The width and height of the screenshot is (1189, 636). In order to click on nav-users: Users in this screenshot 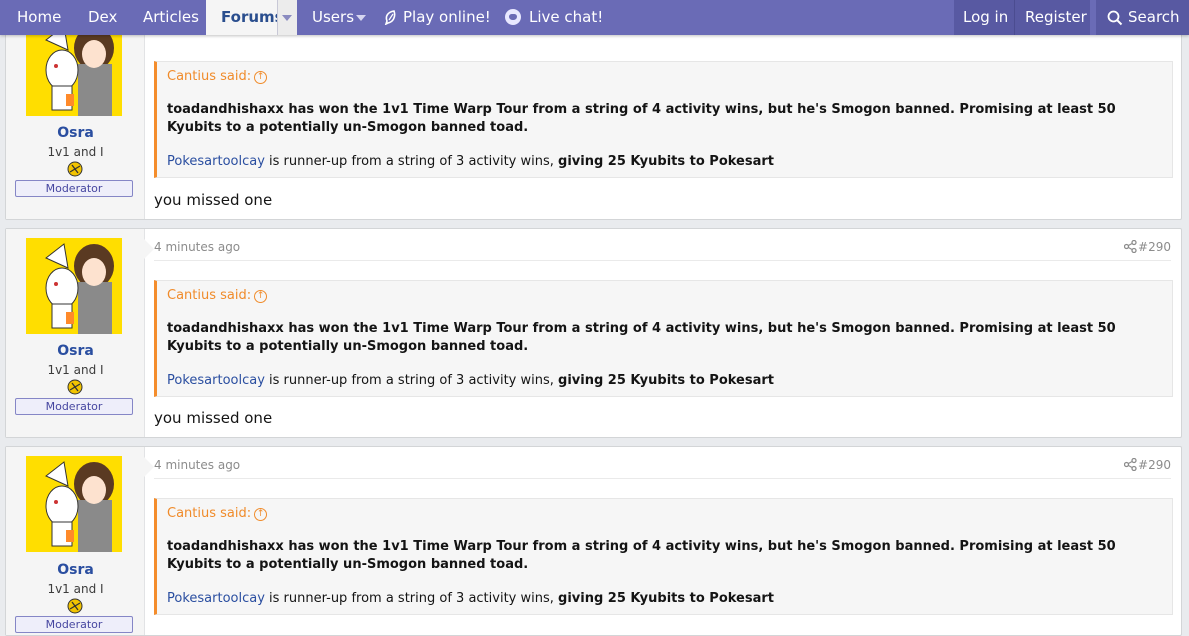, I will do `click(333, 17)`.